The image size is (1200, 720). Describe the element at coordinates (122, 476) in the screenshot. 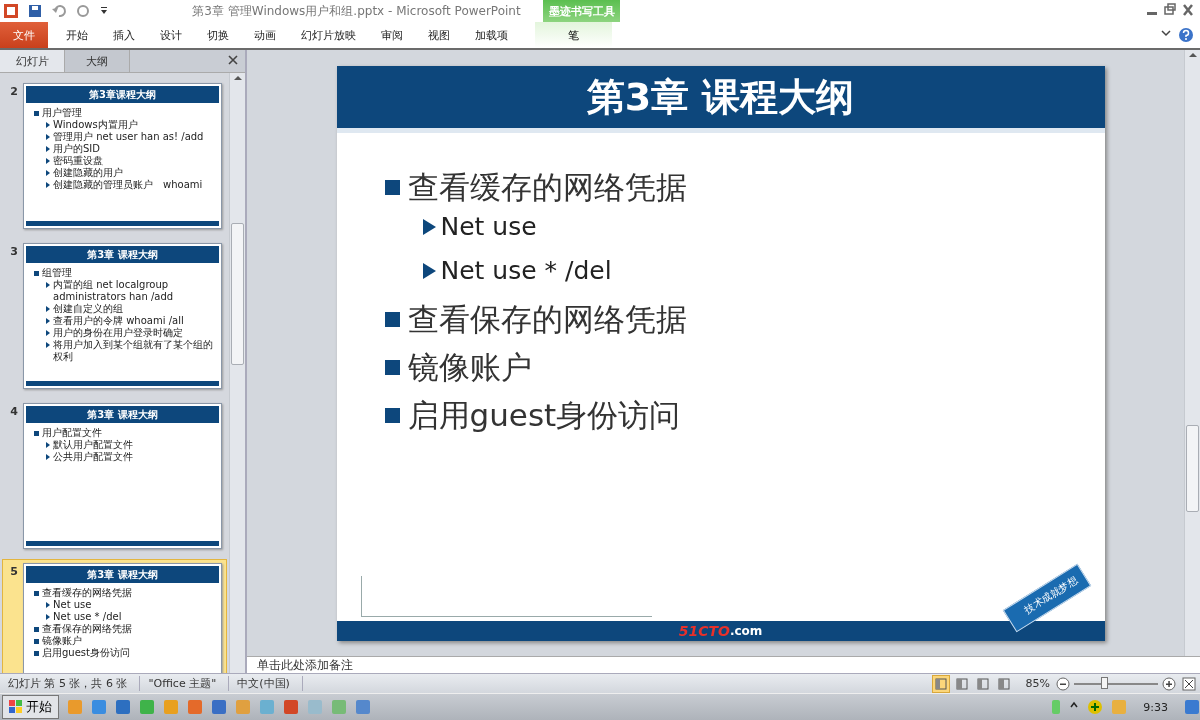

I see `slide-thumbnail: 第3章 课程大纲 用户配置文件 默认用户配置文件 公共用户配置文件` at that location.